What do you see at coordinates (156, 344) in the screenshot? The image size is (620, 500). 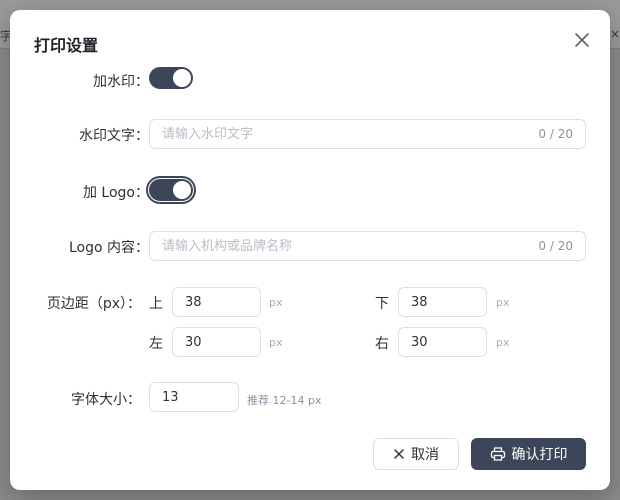 I see `margin-left-label: 左` at bounding box center [156, 344].